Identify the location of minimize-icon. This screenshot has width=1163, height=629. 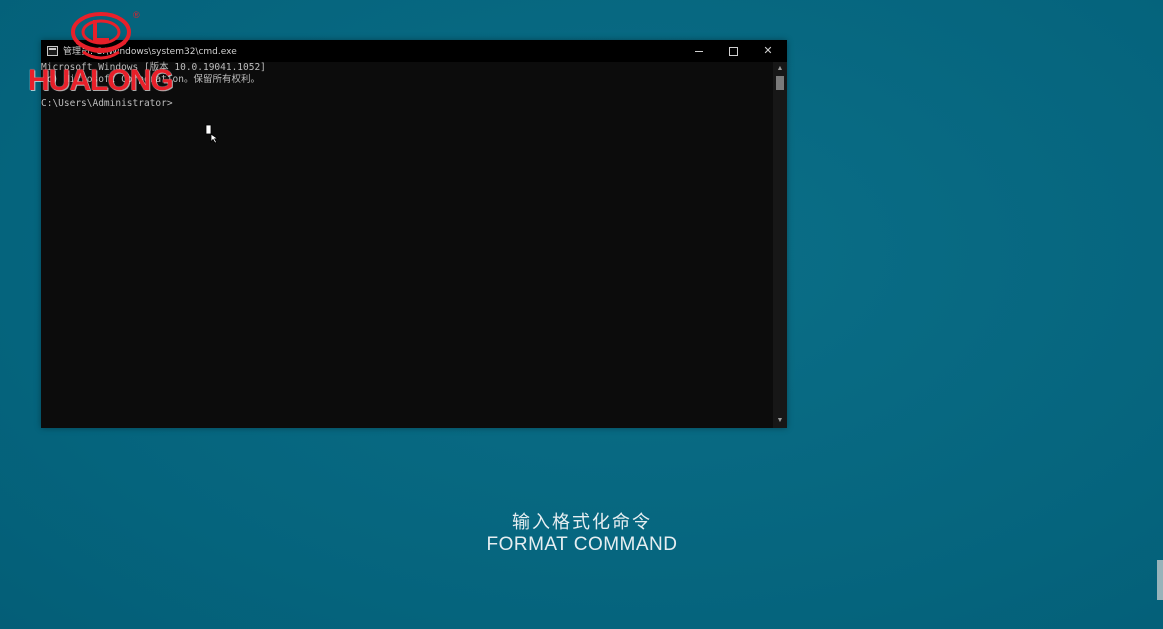
(699, 51).